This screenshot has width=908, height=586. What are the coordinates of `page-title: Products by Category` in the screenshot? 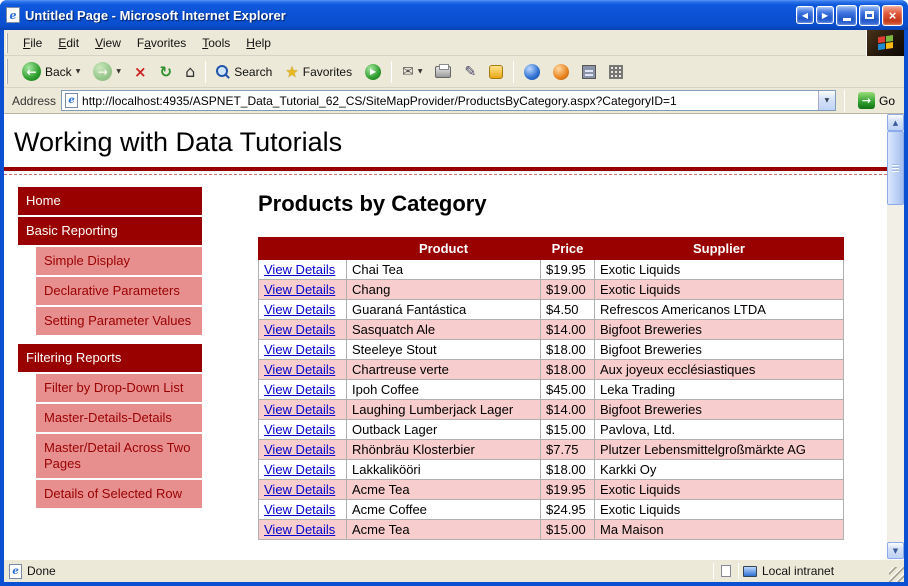 It's located at (372, 203).